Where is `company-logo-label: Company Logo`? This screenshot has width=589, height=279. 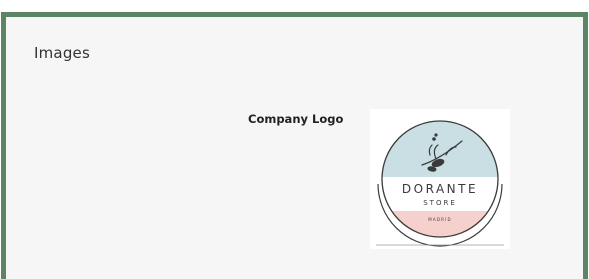
company-logo-label: Company Logo is located at coordinates (296, 119).